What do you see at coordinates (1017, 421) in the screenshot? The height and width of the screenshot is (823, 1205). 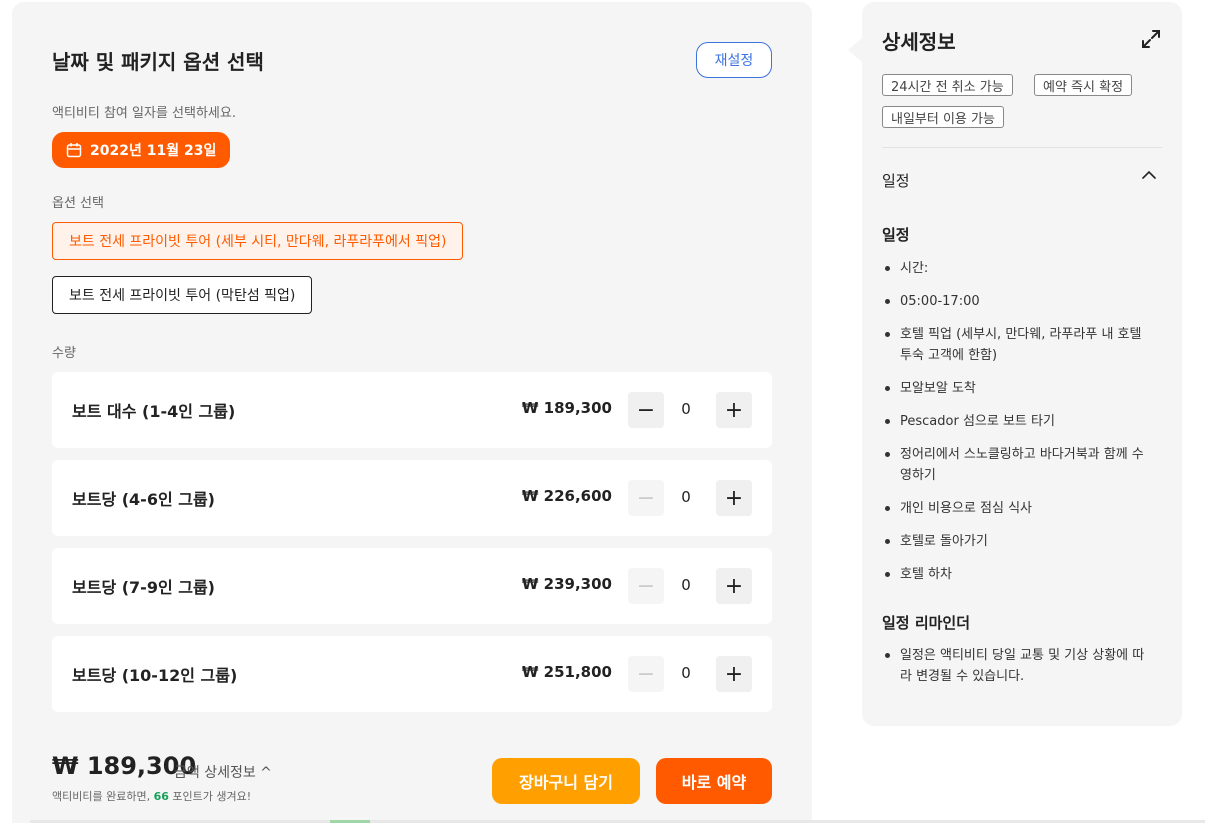 I see `list-item: Pescador 섬으로 보트 타기` at bounding box center [1017, 421].